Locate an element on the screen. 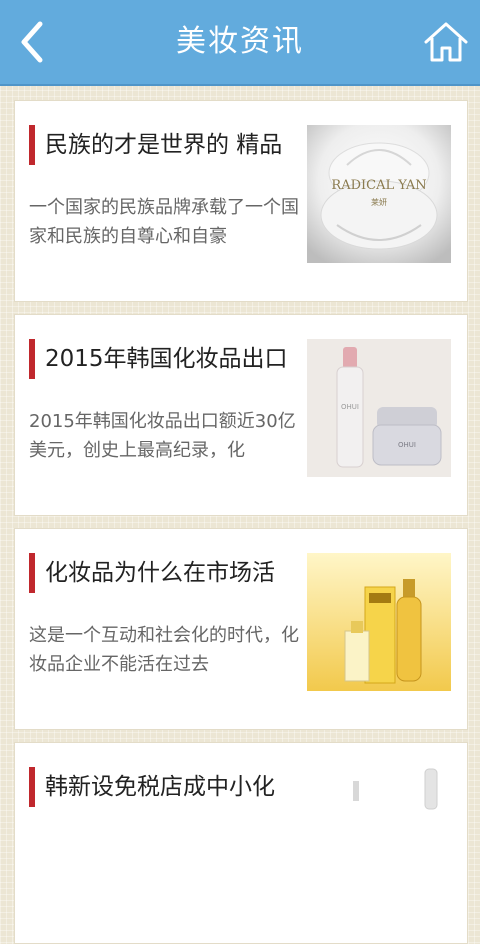  page-title: 美妆资讯 is located at coordinates (240, 41).